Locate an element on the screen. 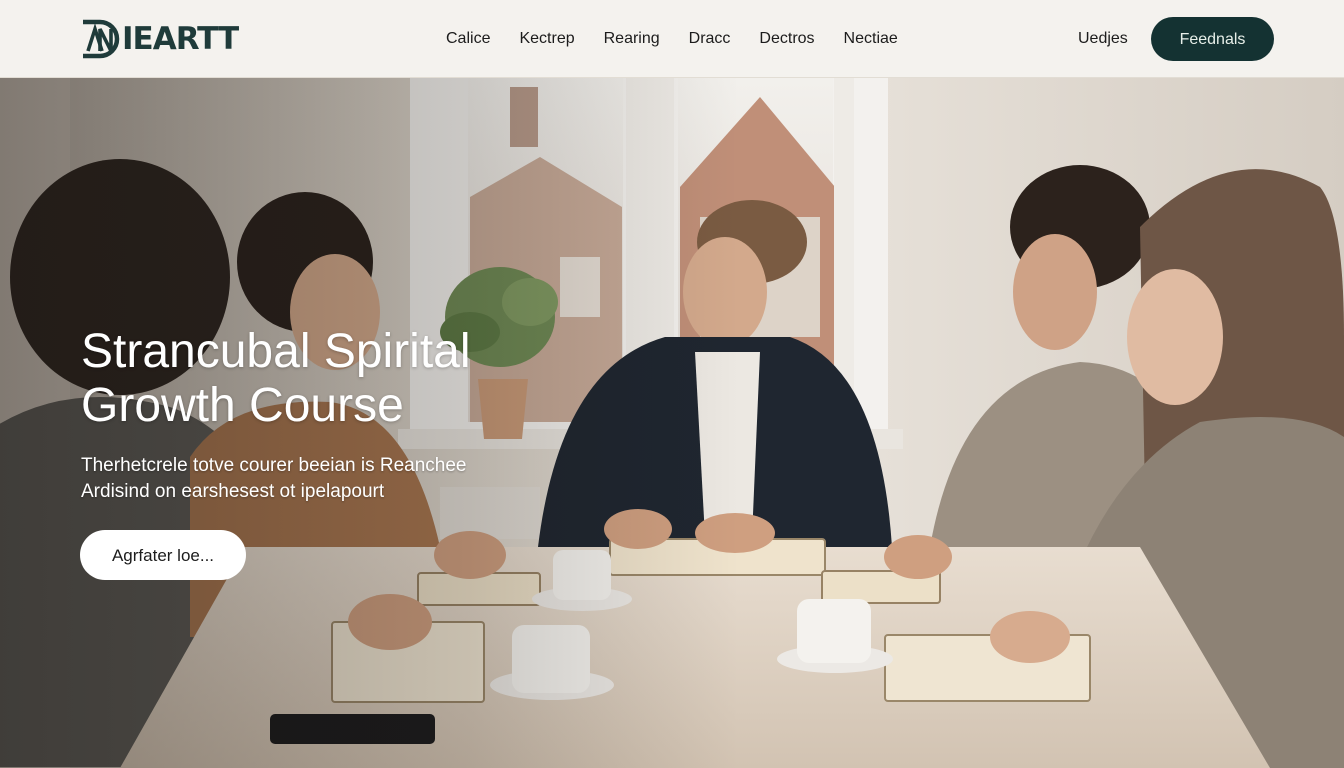  nav-item-calice: Calice is located at coordinates (468, 39).